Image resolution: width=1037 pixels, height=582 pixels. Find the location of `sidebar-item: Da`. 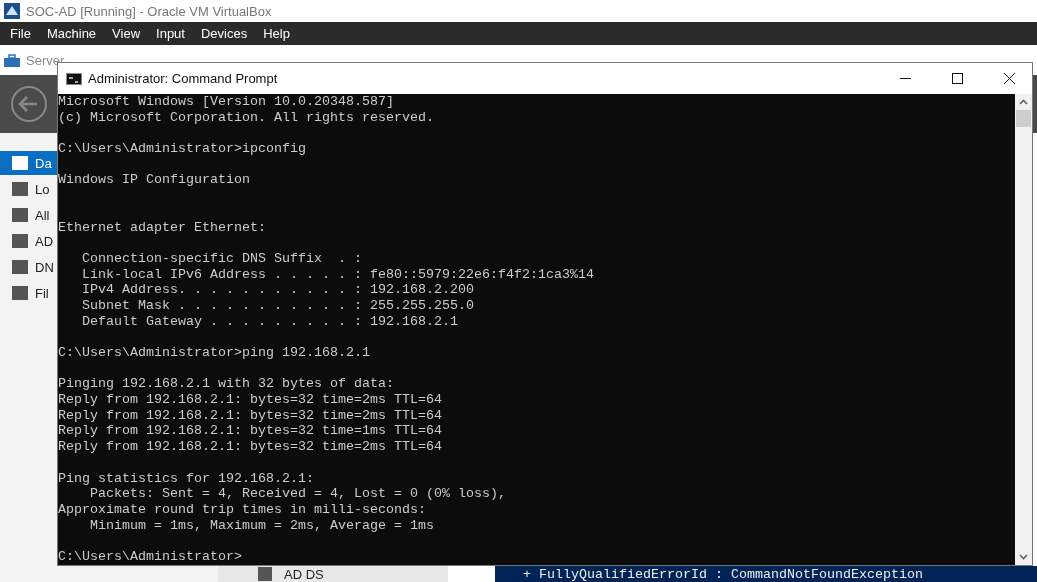

sidebar-item: Da is located at coordinates (28, 163).